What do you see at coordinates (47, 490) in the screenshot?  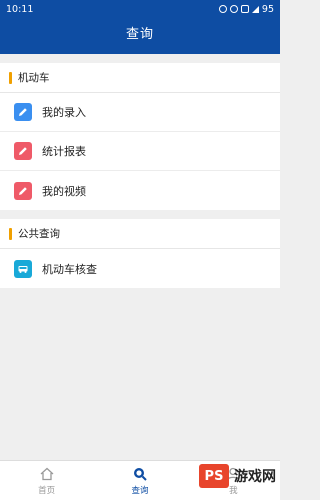 I see `nav-tab-label: 首页` at bounding box center [47, 490].